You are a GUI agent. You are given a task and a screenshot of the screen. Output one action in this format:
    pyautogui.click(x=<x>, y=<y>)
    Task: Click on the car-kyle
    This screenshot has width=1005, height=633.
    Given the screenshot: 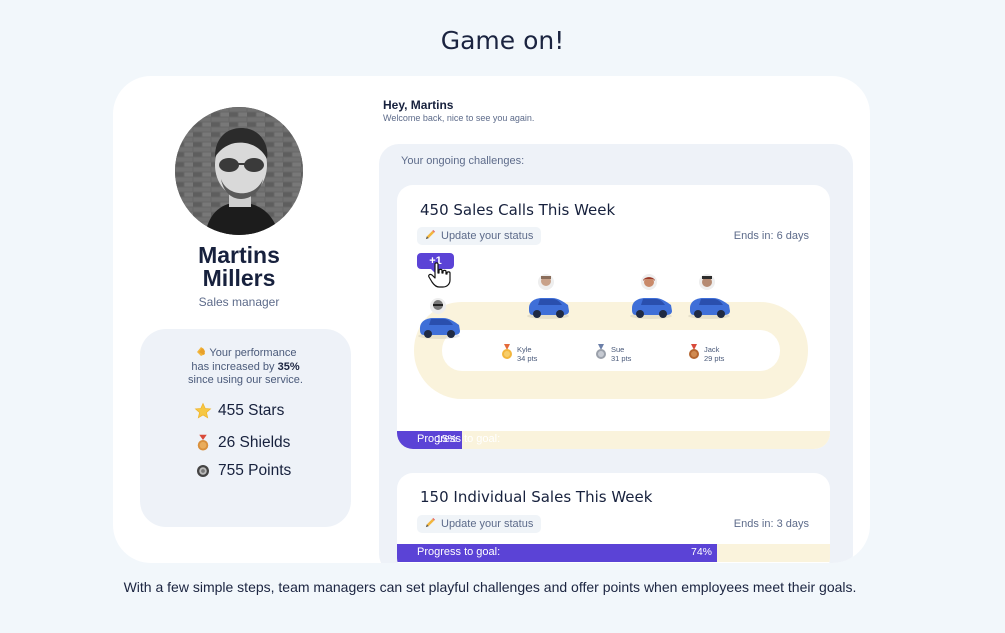 What is the action you would take?
    pyautogui.click(x=549, y=299)
    